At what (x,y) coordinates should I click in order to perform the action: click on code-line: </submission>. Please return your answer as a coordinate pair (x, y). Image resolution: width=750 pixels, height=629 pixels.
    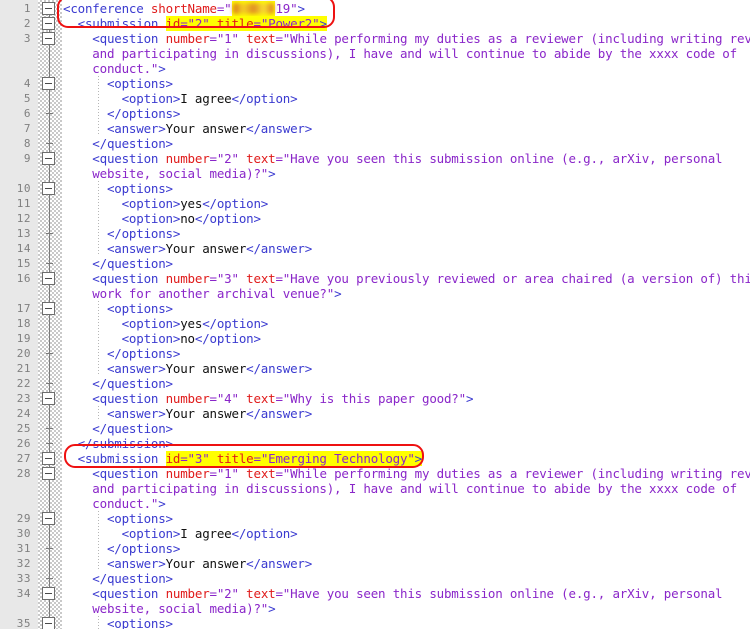
    Looking at the image, I should click on (118, 443).